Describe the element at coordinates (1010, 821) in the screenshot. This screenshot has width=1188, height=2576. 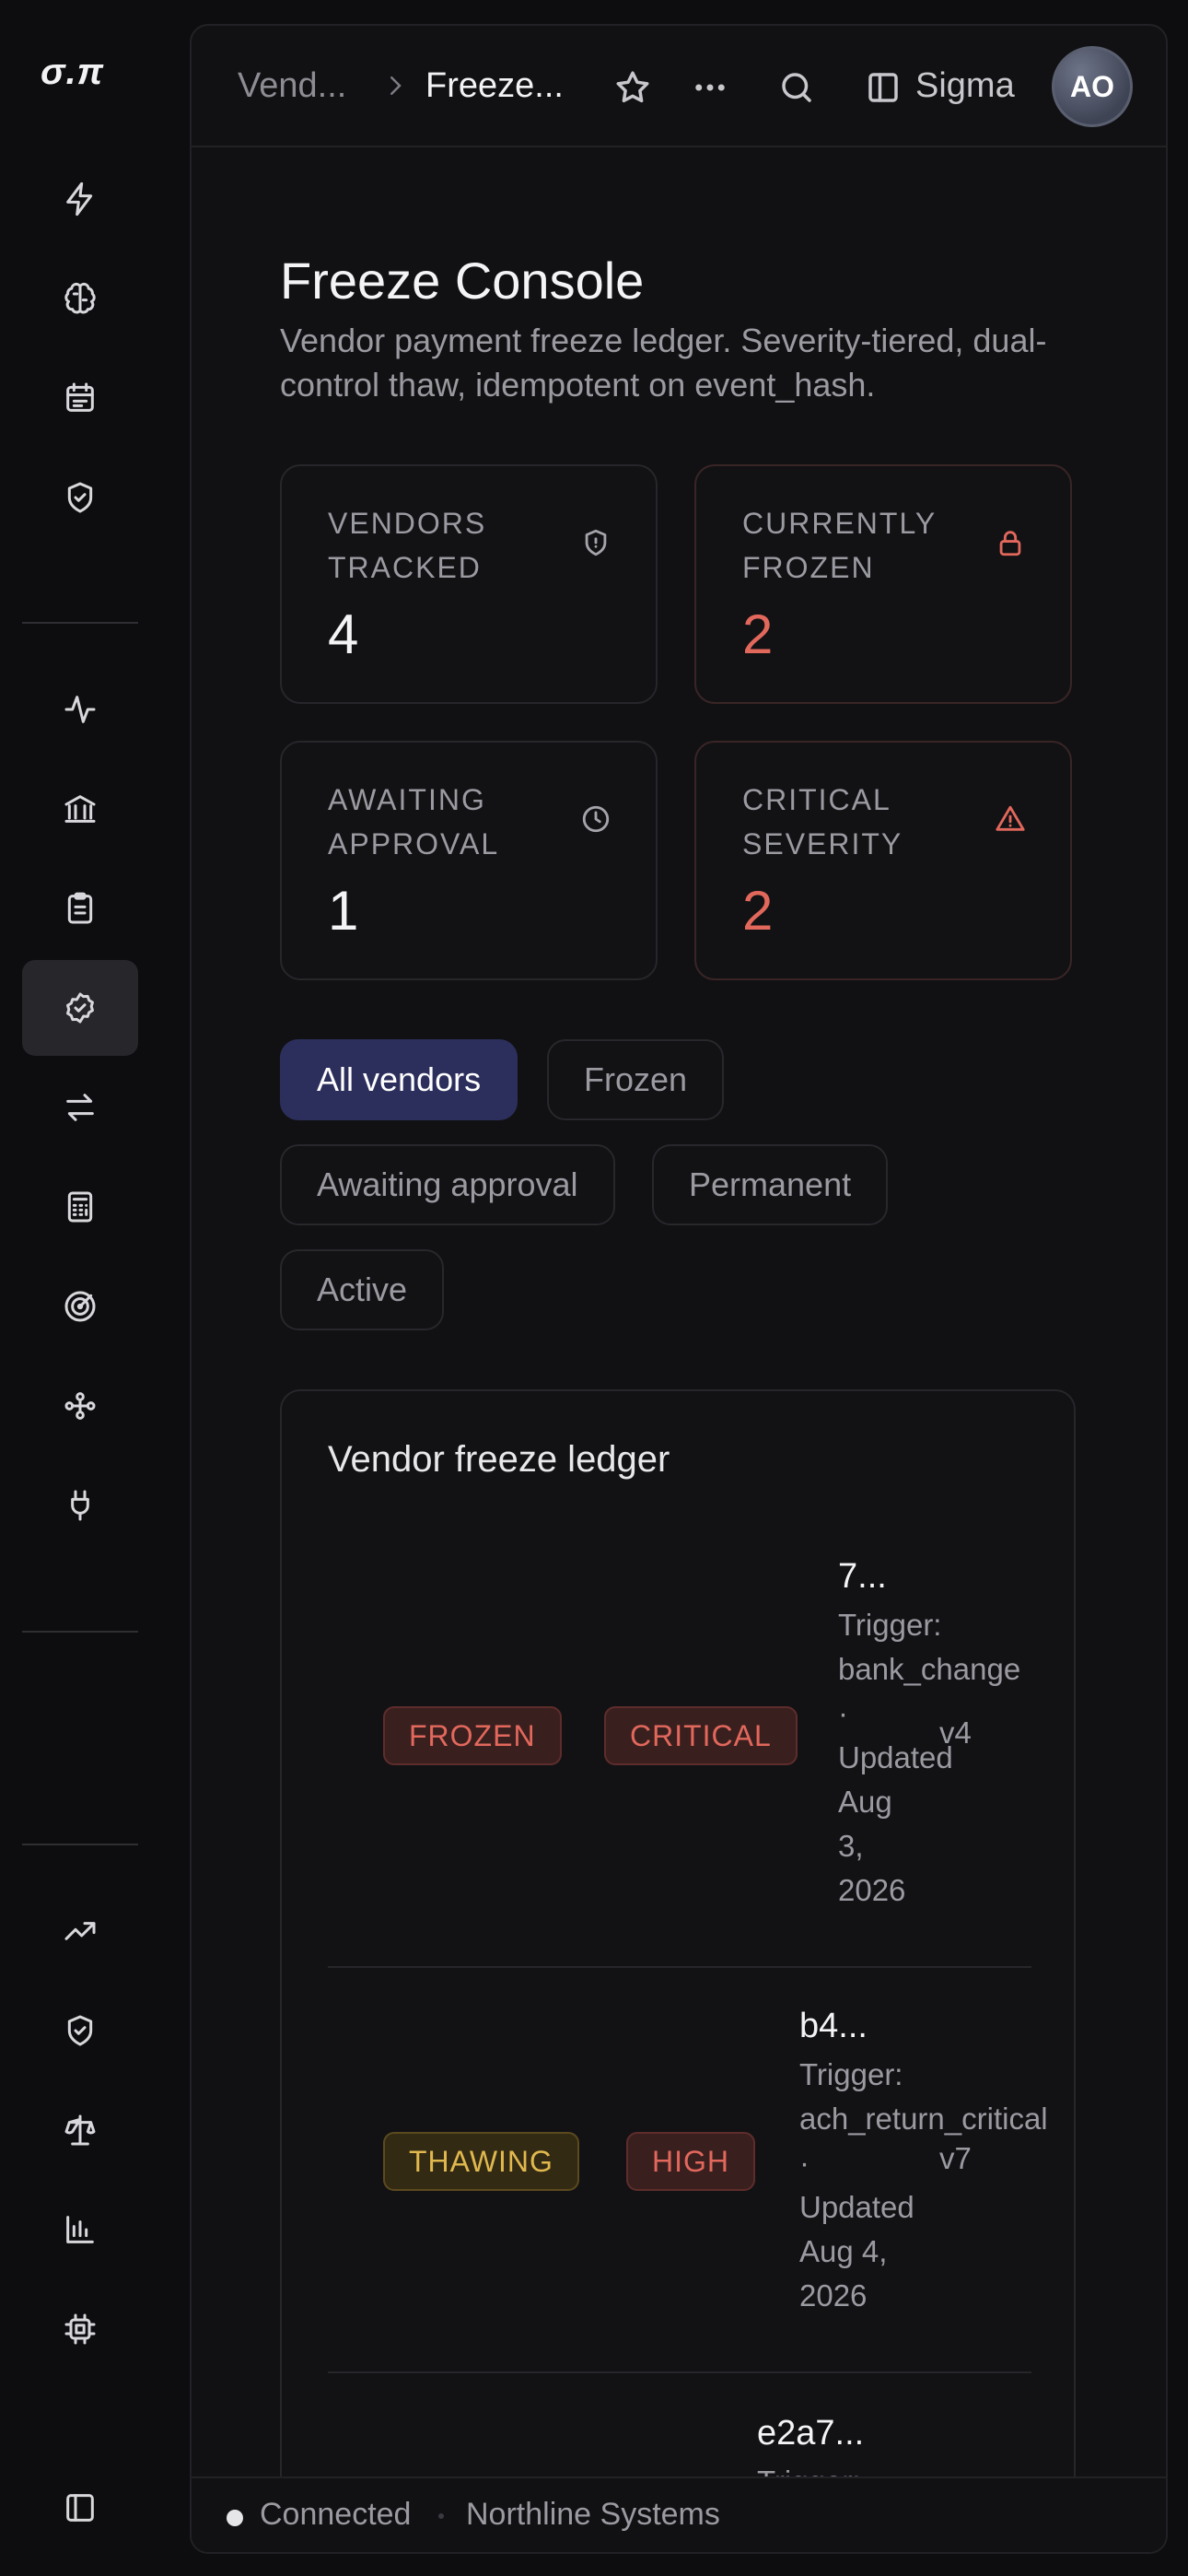
I see `alert-triangle-icon` at that location.